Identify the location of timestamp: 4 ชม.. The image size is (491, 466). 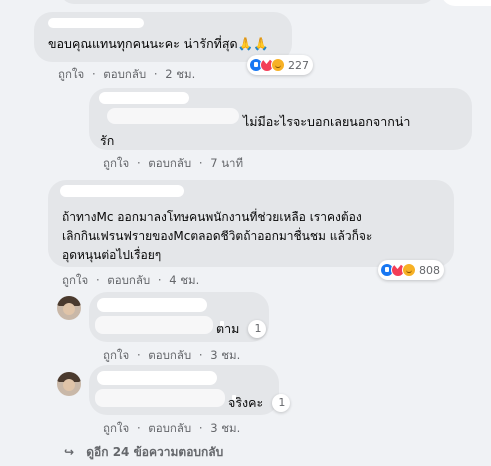
(184, 280).